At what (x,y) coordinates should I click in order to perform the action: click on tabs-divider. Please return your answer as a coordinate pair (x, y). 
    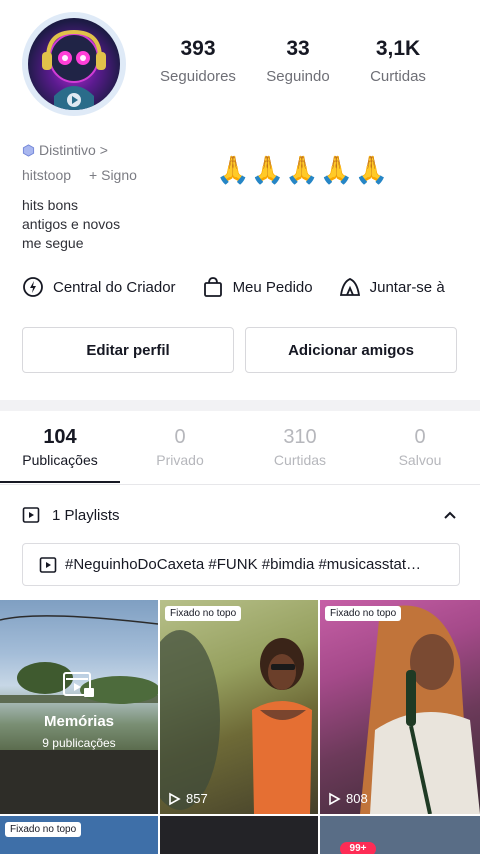
    Looking at the image, I should click on (240, 484).